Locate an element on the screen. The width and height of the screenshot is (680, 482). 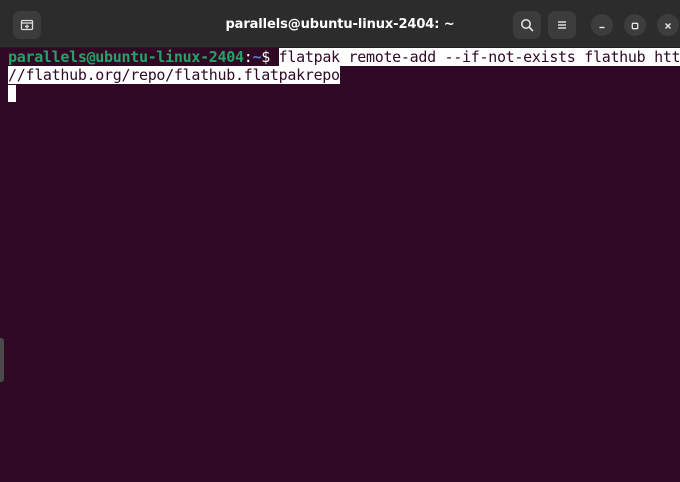
minimize-icon is located at coordinates (602, 25).